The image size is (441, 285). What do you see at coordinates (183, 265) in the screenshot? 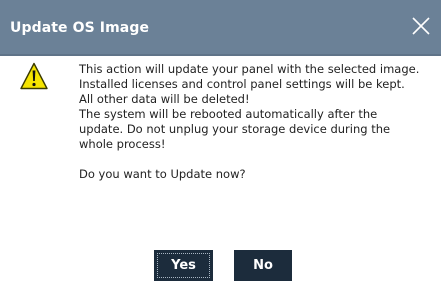
I see `yes-button: Yes` at bounding box center [183, 265].